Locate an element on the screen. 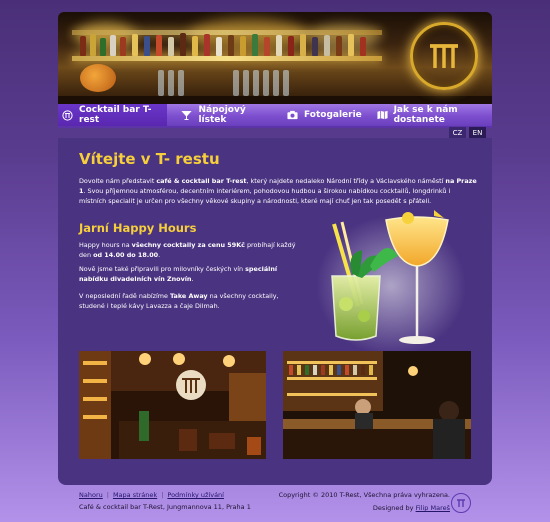 This screenshot has height=522, width=550. footer-designer: Designed by Filip Mareš is located at coordinates (411, 508).